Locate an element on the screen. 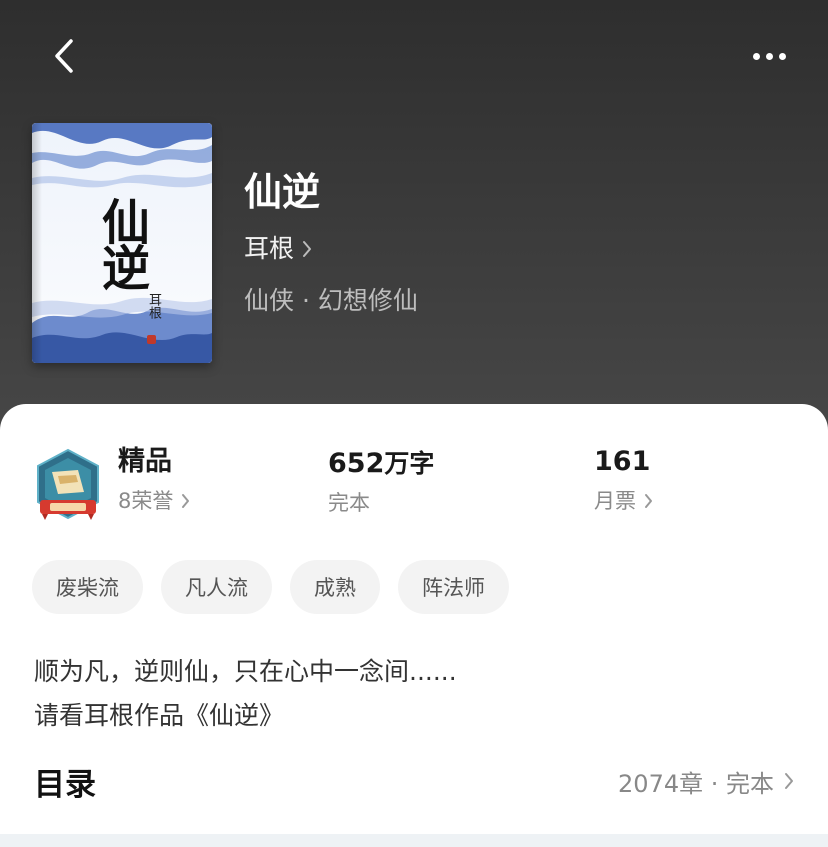 The height and width of the screenshot is (847, 828). completion-status: 完本 is located at coordinates (349, 503).